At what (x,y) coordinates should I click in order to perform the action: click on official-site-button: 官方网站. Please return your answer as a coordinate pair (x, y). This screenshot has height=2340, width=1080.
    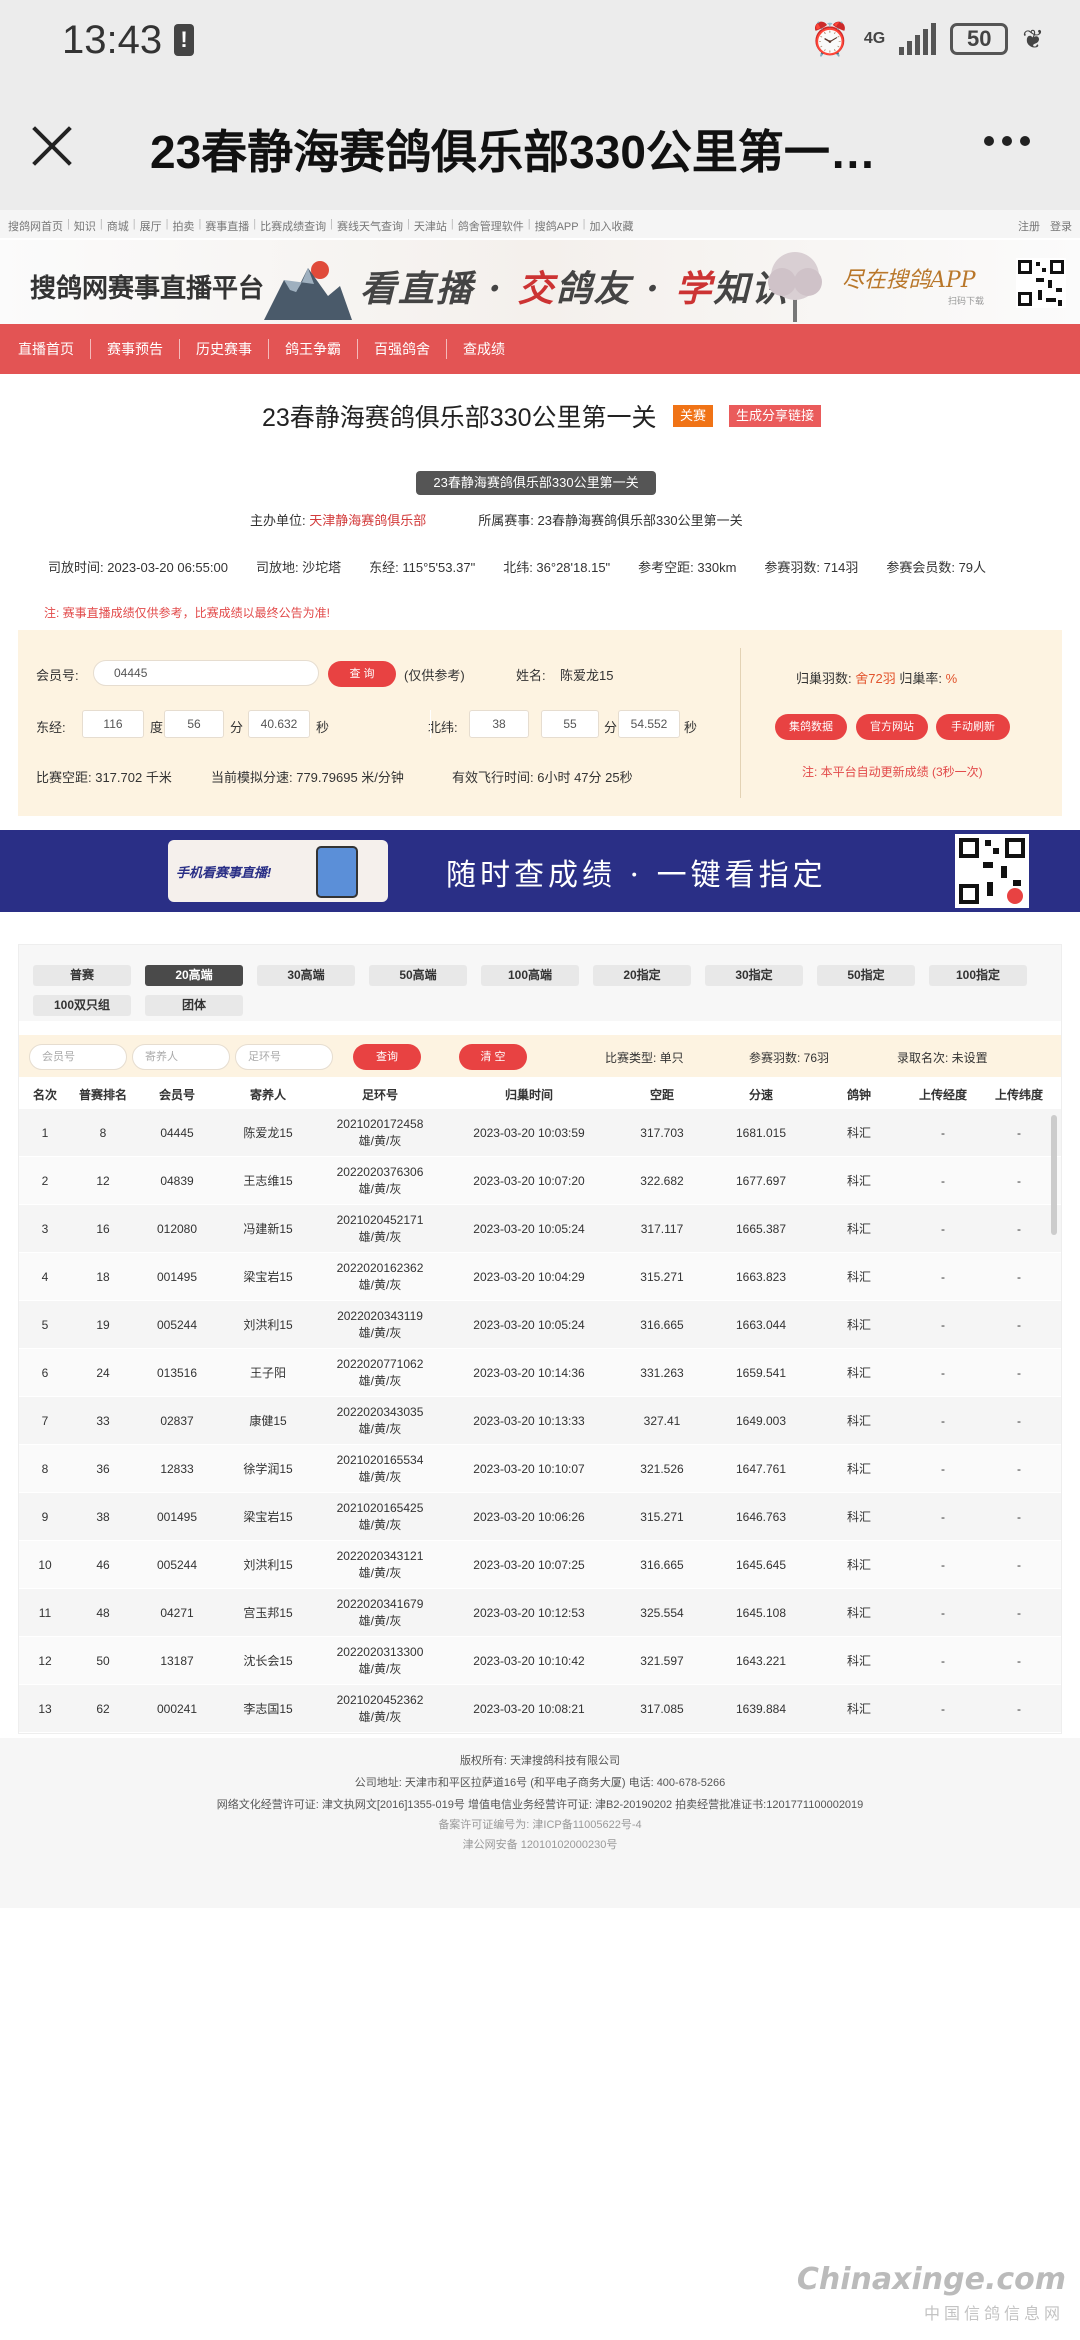
    Looking at the image, I should click on (892, 727).